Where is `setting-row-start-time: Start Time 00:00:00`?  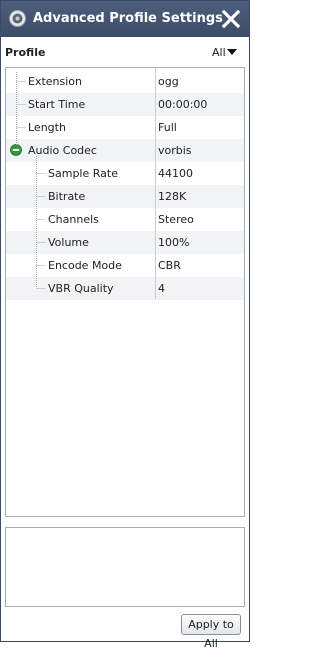 setting-row-start-time: Start Time 00:00:00 is located at coordinates (125, 104).